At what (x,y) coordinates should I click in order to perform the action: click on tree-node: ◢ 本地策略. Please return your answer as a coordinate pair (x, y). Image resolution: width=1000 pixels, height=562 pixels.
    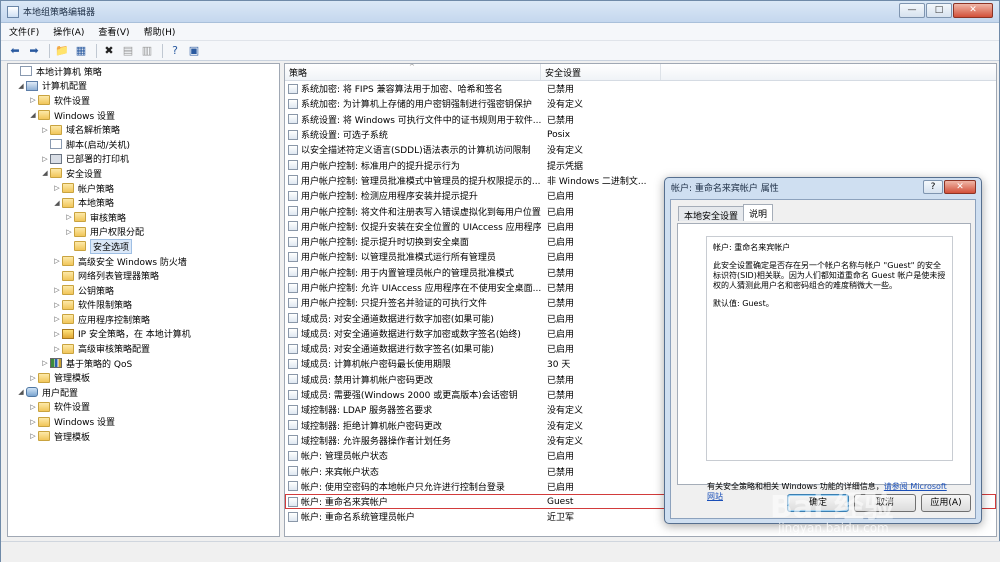
    Looking at the image, I should click on (143, 202).